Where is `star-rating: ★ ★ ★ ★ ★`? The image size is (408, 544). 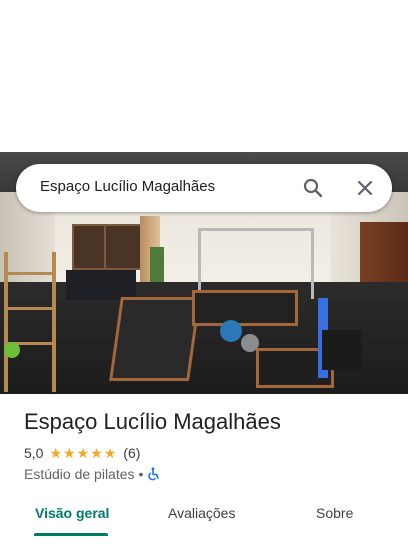 star-rating: ★ ★ ★ ★ ★ is located at coordinates (83, 453).